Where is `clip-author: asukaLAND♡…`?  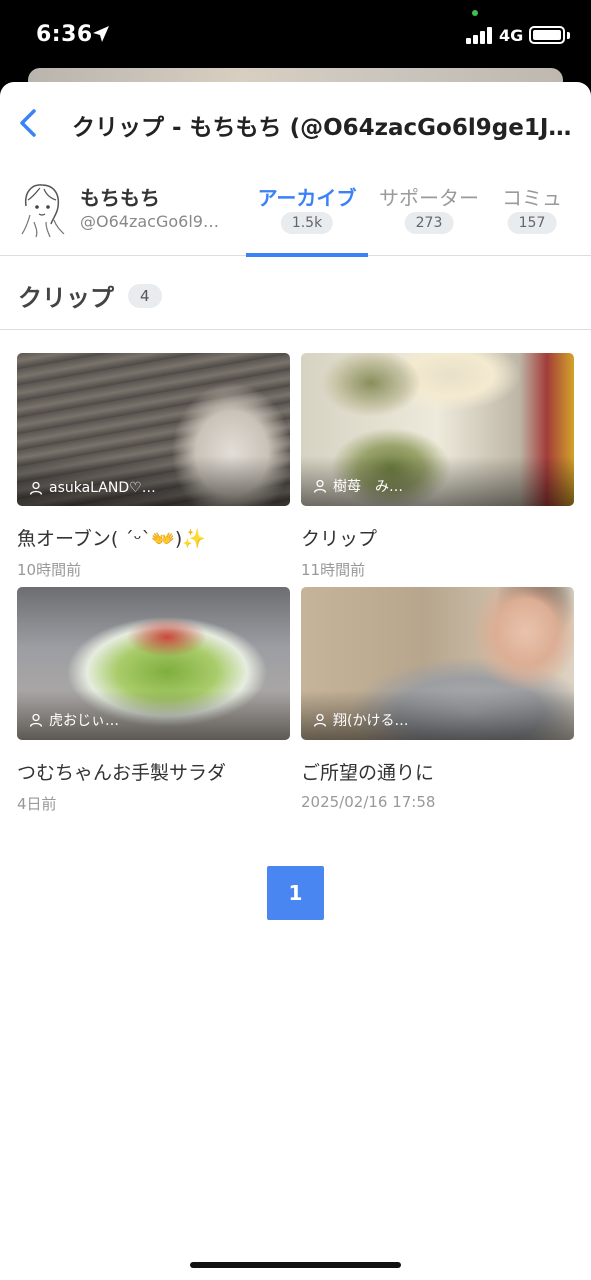 clip-author: asukaLAND♡… is located at coordinates (92, 488).